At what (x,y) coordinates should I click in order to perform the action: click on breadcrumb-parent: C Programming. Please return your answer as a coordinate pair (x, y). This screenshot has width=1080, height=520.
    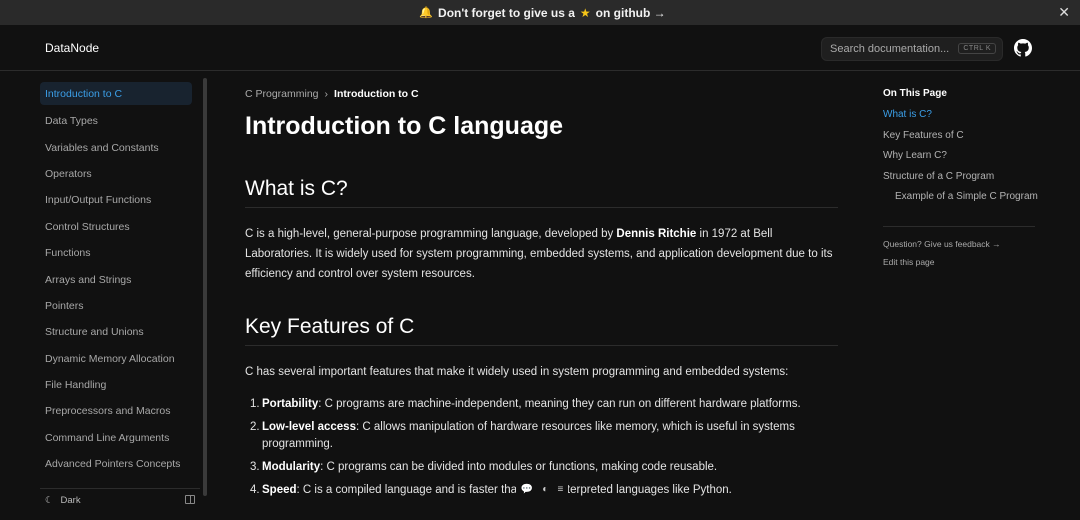
    Looking at the image, I should click on (282, 94).